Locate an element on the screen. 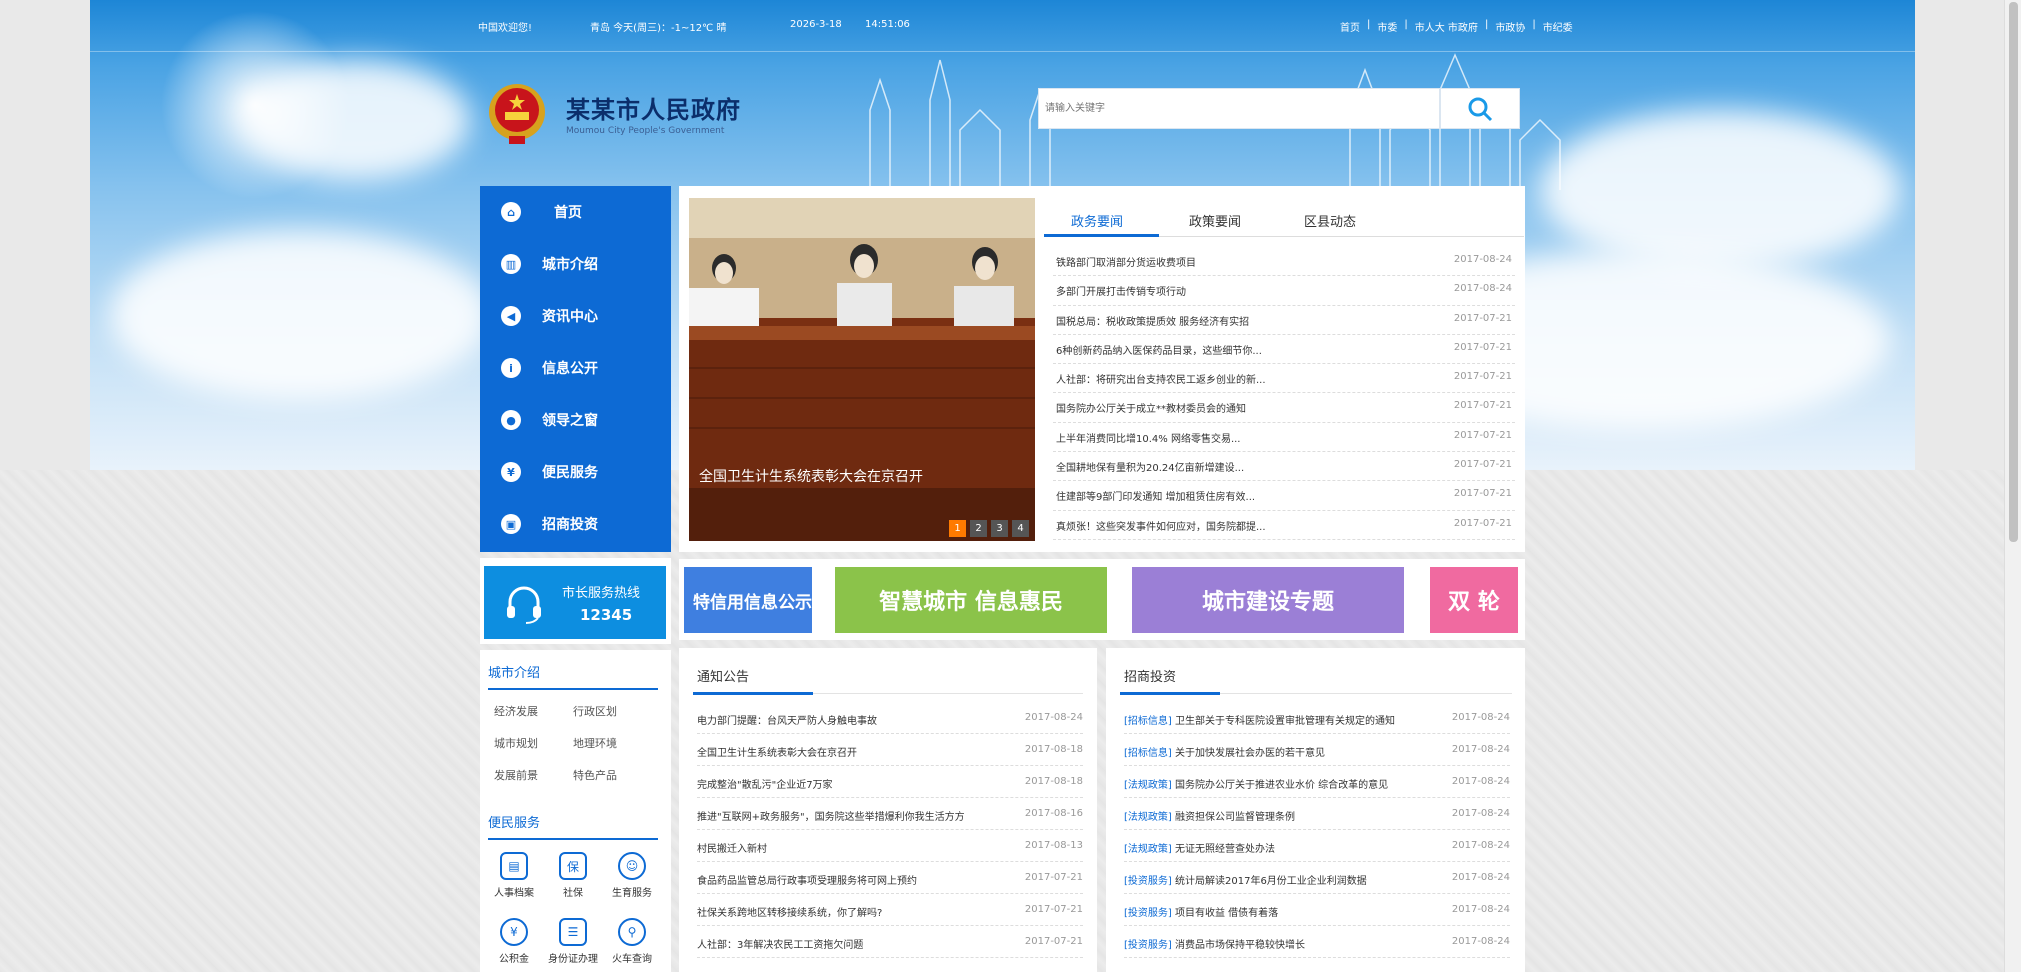  service-train-query: ⚲ 火车查询 is located at coordinates (632, 941).